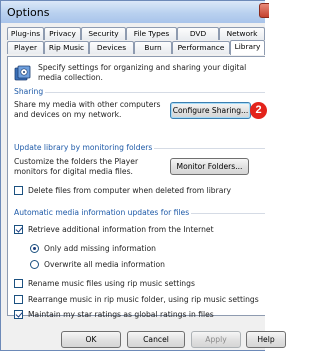 The width and height of the screenshot is (320, 351). I want to click on tab-devices: Devices, so click(111, 47).